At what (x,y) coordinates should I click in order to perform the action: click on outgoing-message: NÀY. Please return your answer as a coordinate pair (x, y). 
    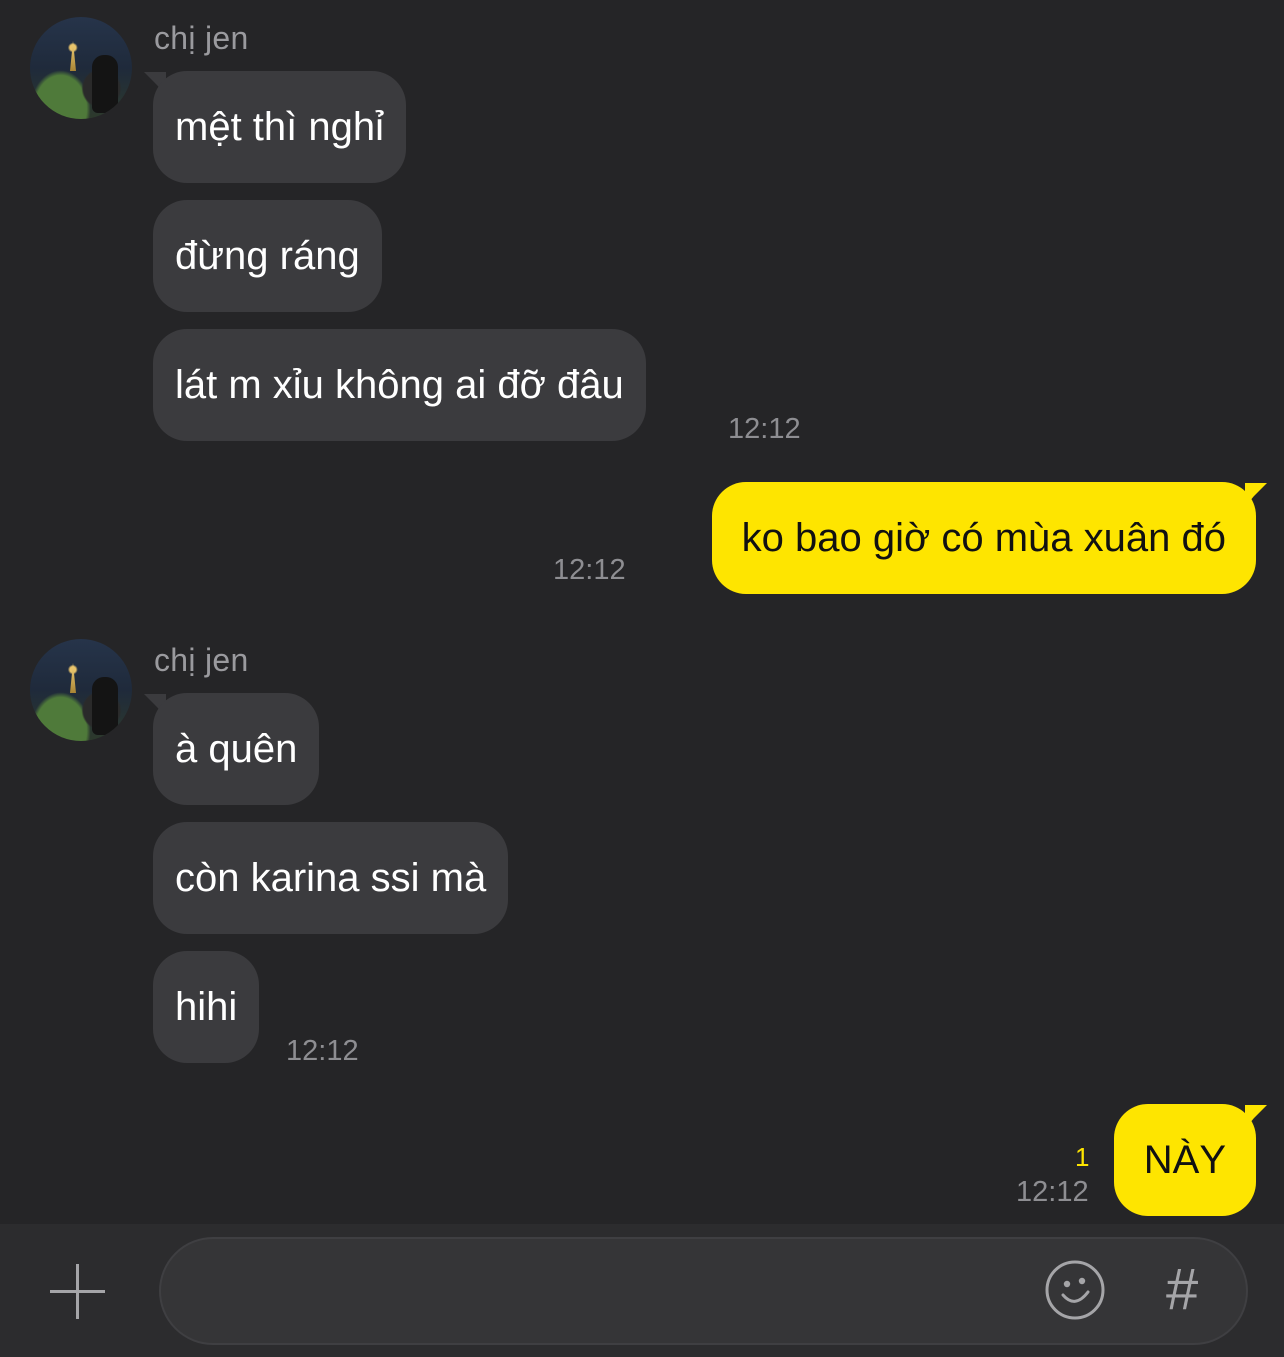
    Looking at the image, I should click on (1184, 1160).